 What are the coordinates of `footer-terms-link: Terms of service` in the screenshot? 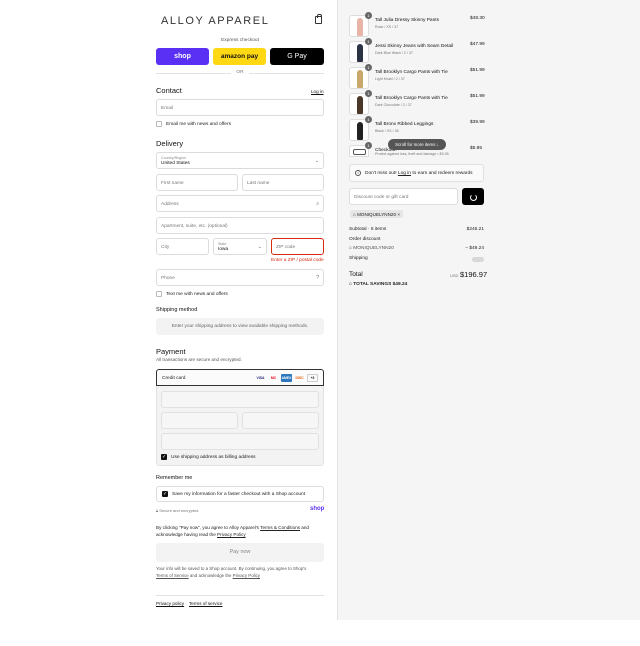 It's located at (205, 603).